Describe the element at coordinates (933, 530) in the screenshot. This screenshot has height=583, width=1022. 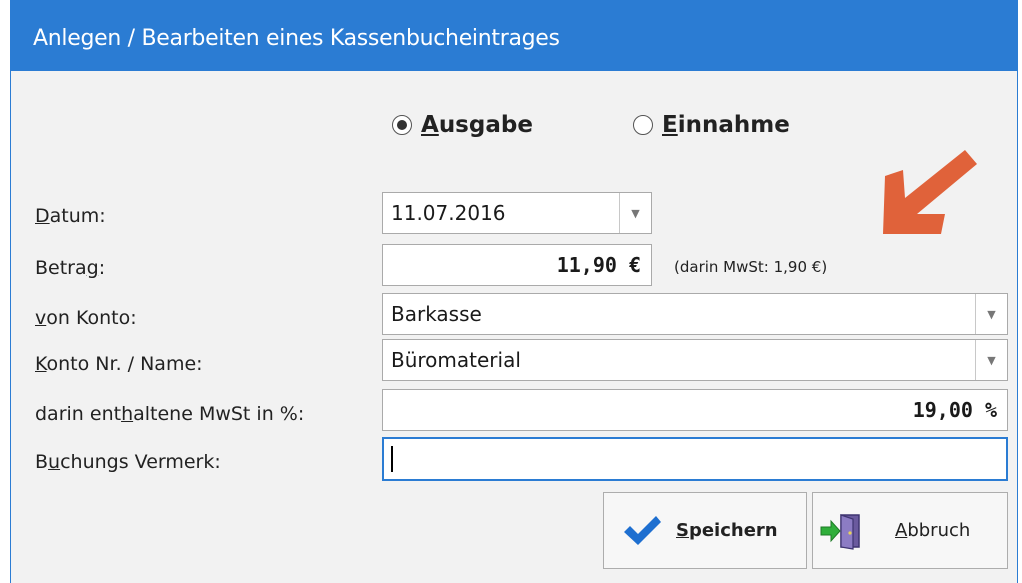
I see `cancel-button-label: Abbruch` at that location.